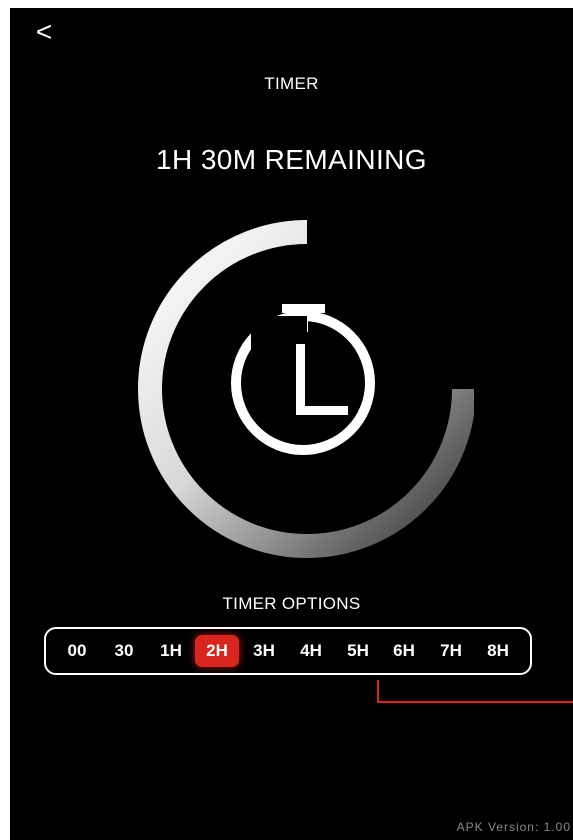 Image resolution: width=573 pixels, height=840 pixels. What do you see at coordinates (358, 651) in the screenshot?
I see `option-5h: 5H` at bounding box center [358, 651].